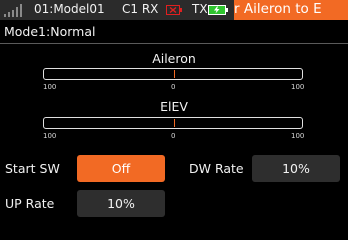 This screenshot has height=240, width=348. I want to click on elevator-scale-left: 100, so click(50, 136).